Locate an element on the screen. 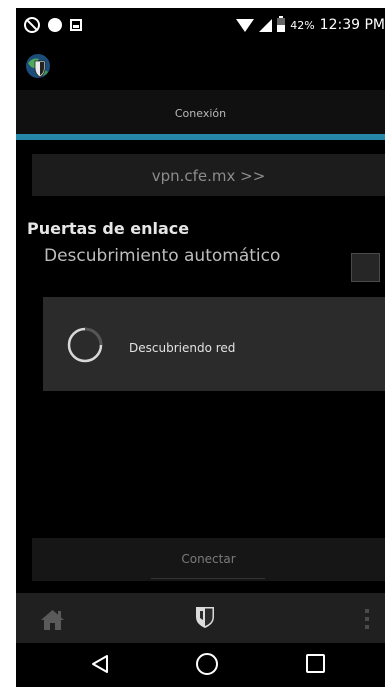 This screenshot has width=385, height=687. tab-conexion: Conexión is located at coordinates (200, 113).